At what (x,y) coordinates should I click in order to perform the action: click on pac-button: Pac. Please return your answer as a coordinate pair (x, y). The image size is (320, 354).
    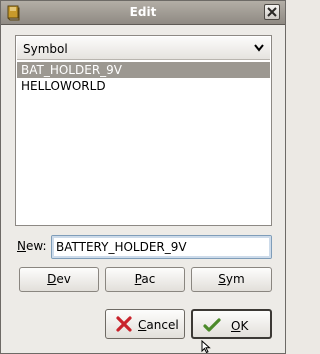
    Looking at the image, I should click on (145, 279).